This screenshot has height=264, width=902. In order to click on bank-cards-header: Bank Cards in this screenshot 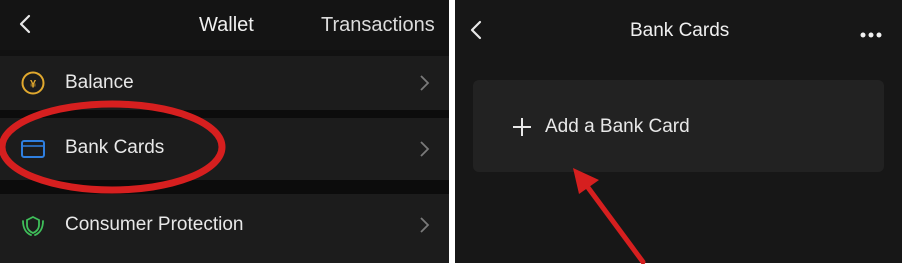, I will do `click(678, 30)`.